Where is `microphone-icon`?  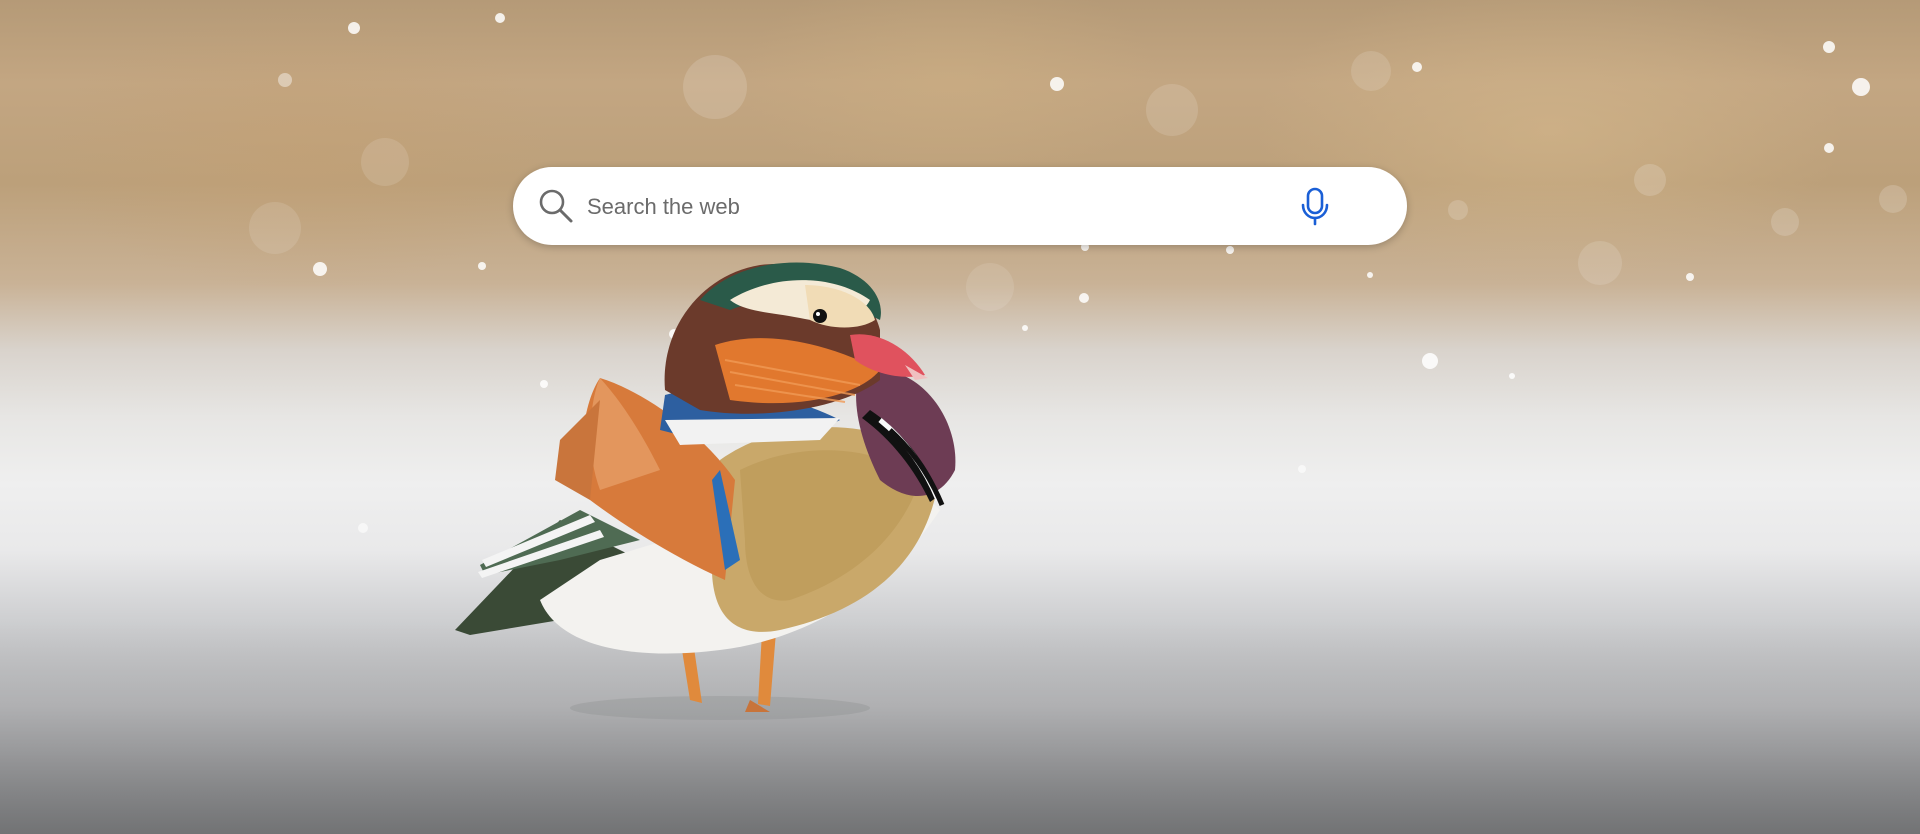
microphone-icon is located at coordinates (1315, 206).